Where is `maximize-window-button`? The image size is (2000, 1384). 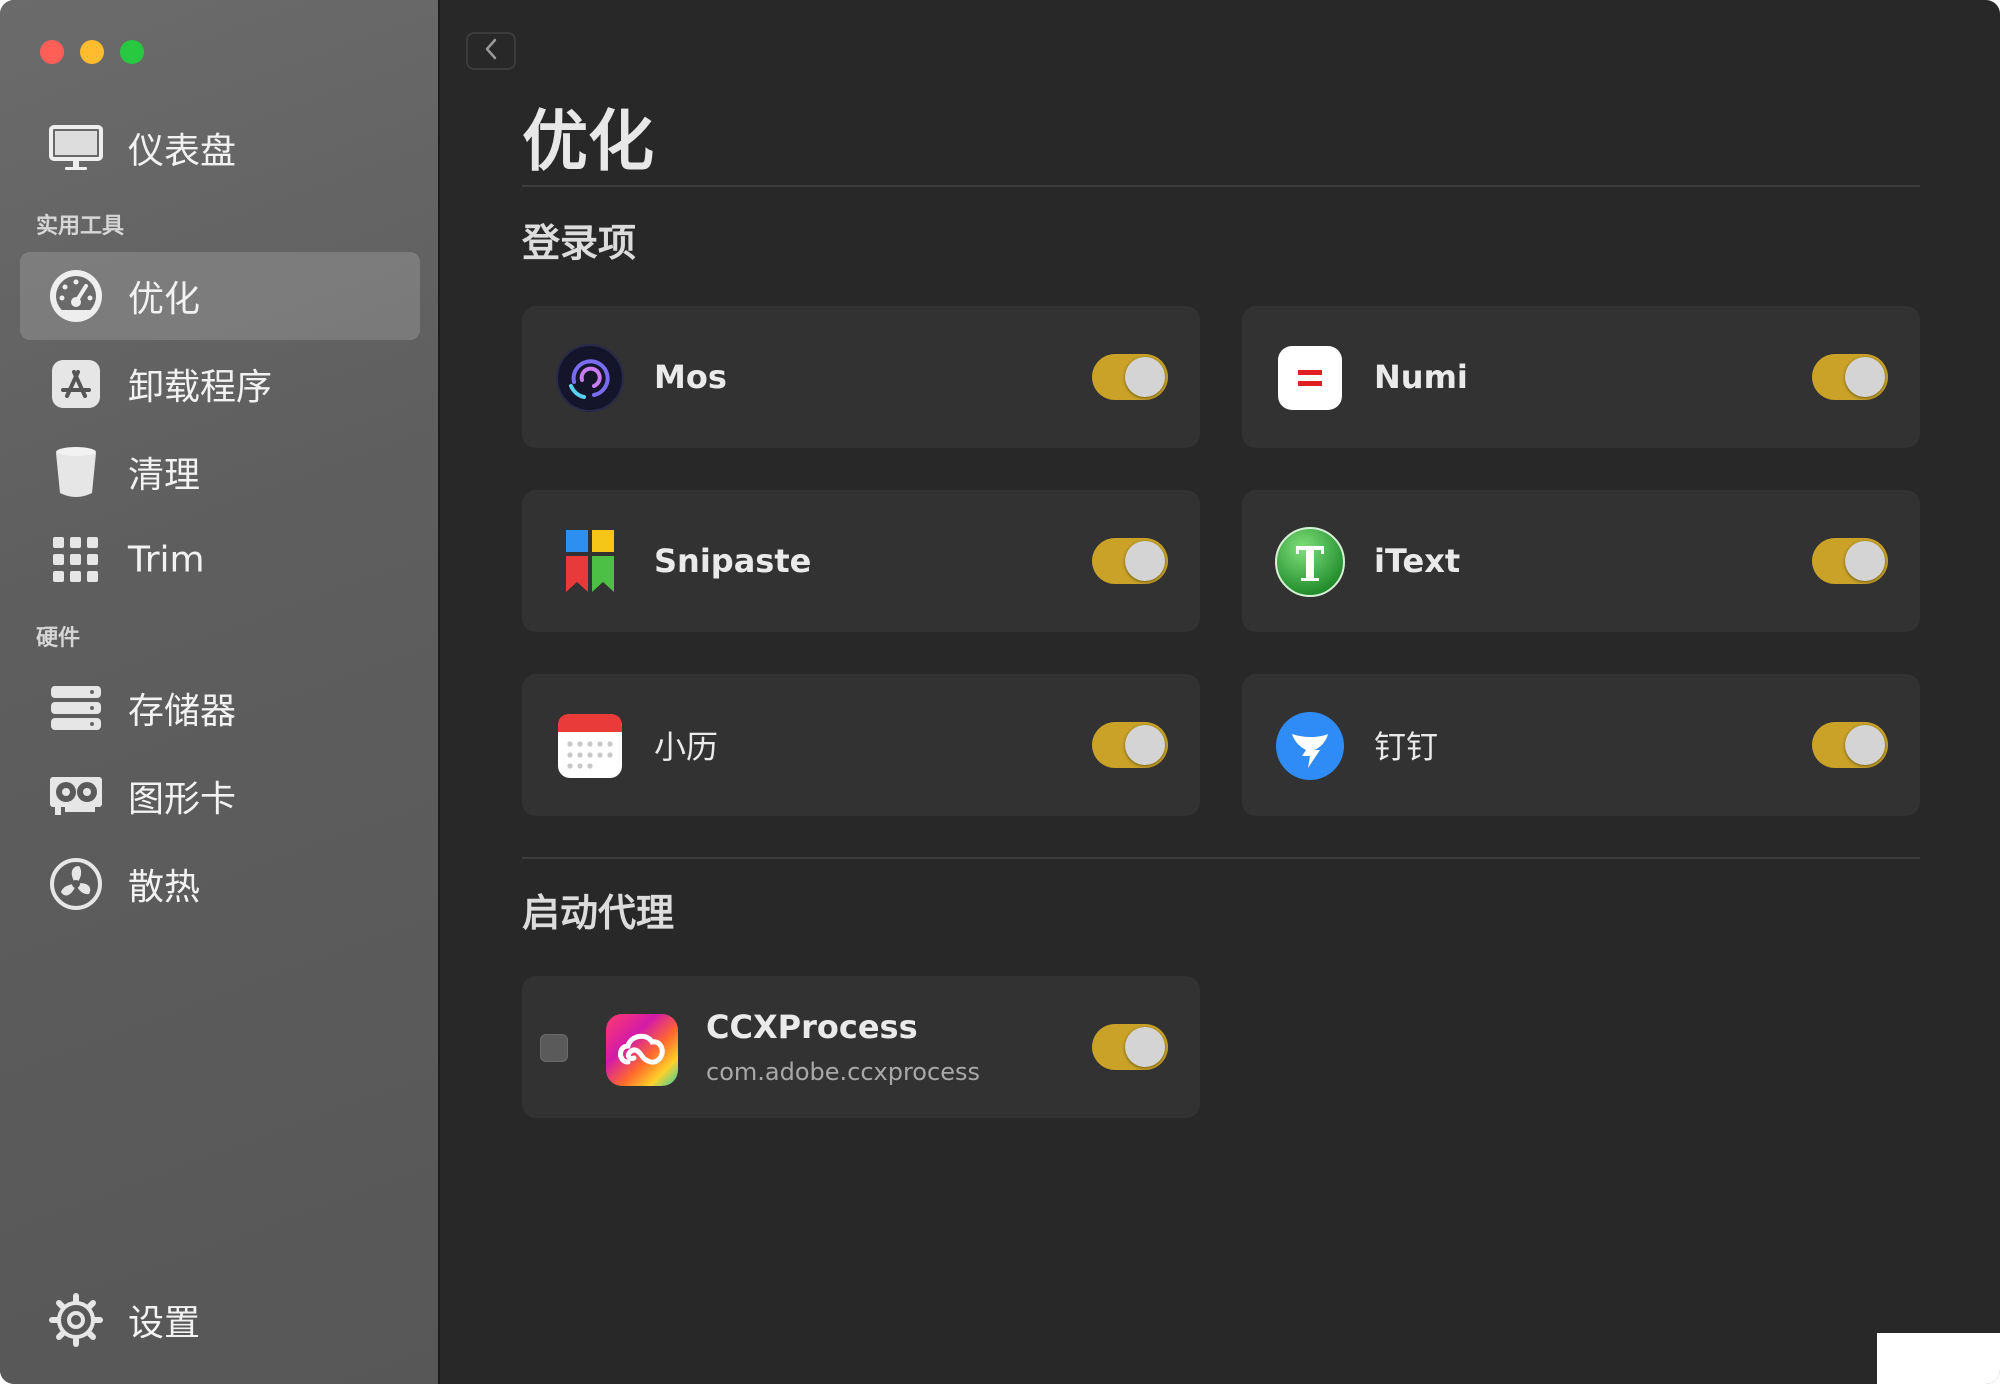 maximize-window-button is located at coordinates (132, 52).